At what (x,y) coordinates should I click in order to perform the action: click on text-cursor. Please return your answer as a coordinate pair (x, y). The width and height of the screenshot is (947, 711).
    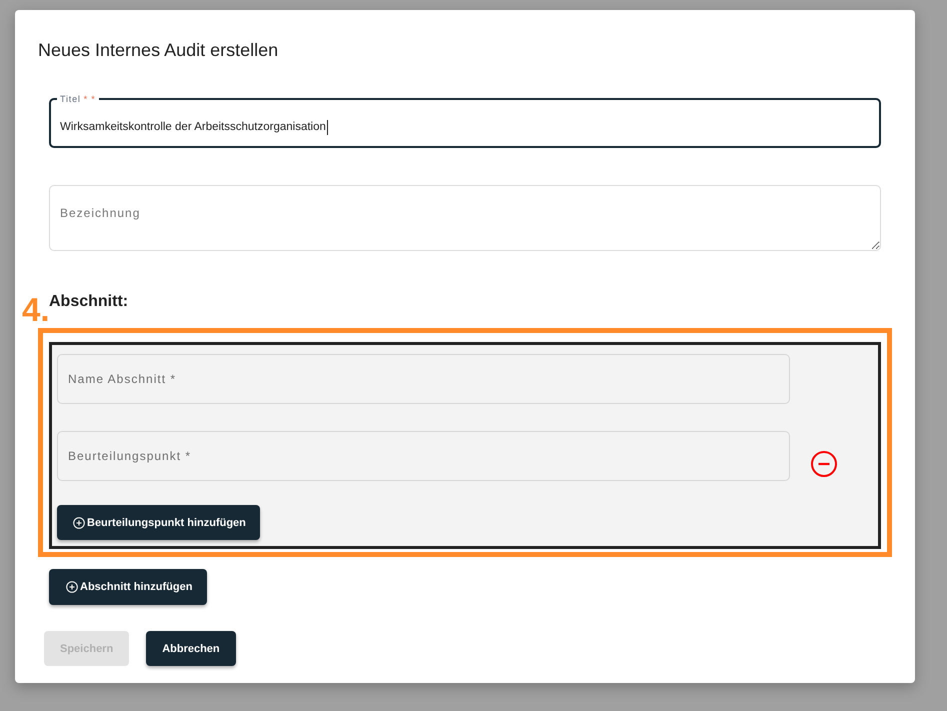
    Looking at the image, I should click on (327, 127).